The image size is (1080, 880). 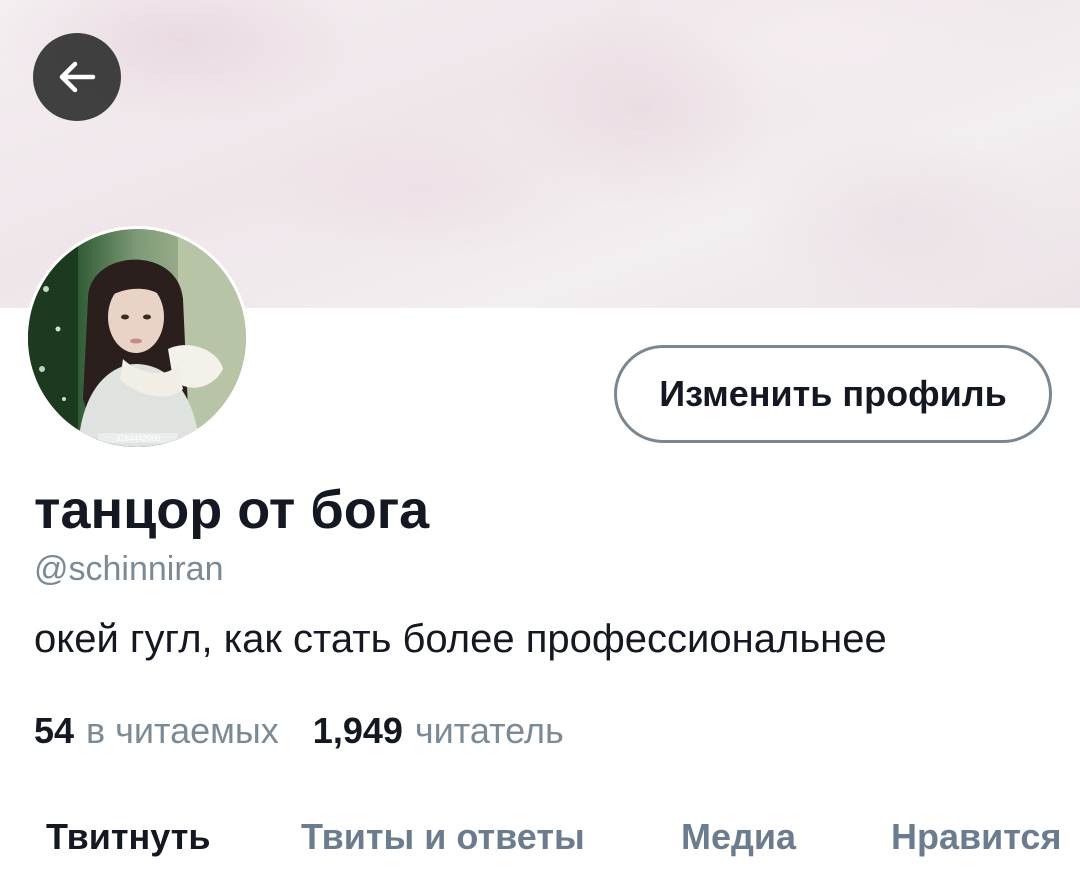 What do you see at coordinates (443, 837) in the screenshot?
I see `tab-tweets-and-replies: Твиты и ответы` at bounding box center [443, 837].